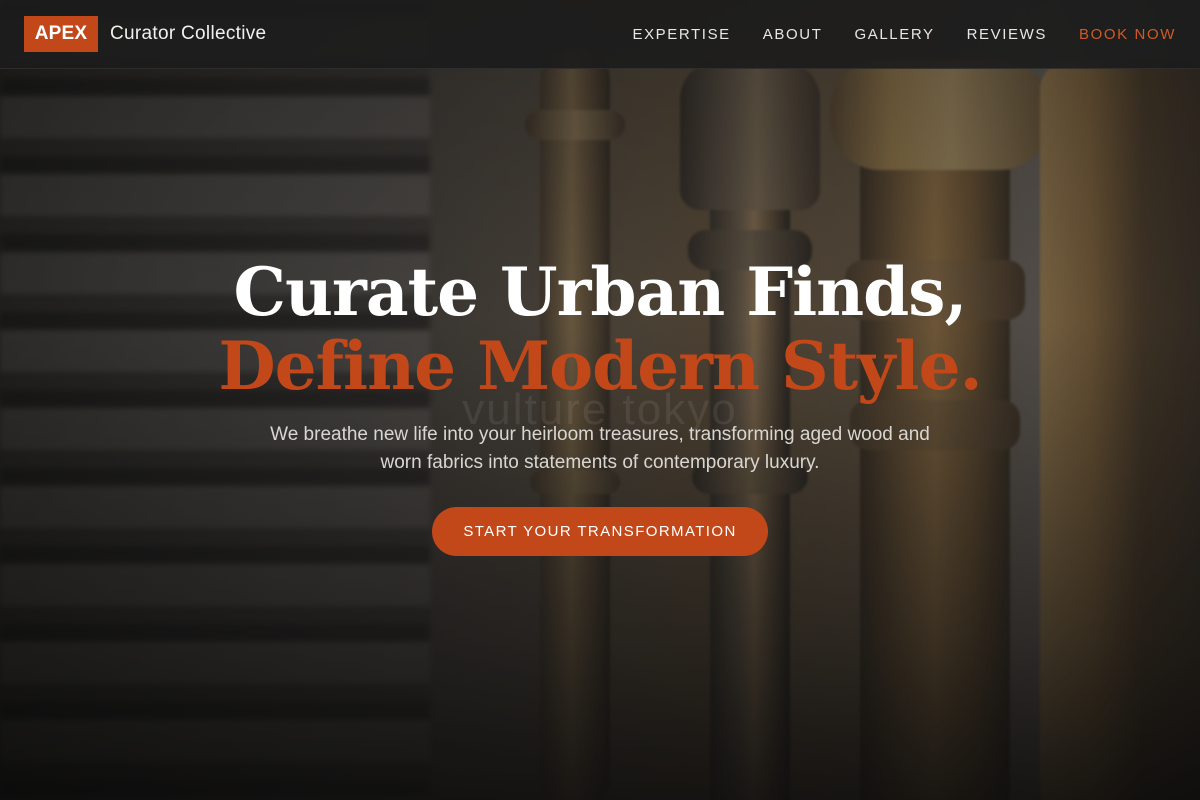  What do you see at coordinates (793, 34) in the screenshot?
I see `nav-link-about: ABOUT` at bounding box center [793, 34].